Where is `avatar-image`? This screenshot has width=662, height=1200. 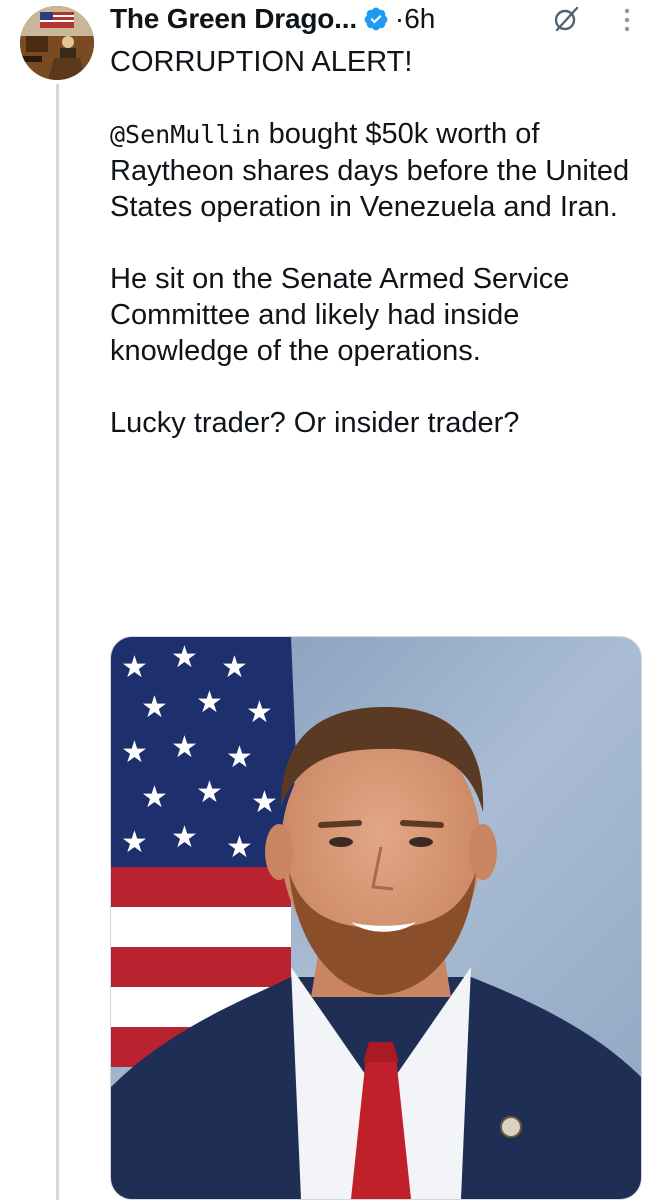
avatar-image is located at coordinates (57, 43).